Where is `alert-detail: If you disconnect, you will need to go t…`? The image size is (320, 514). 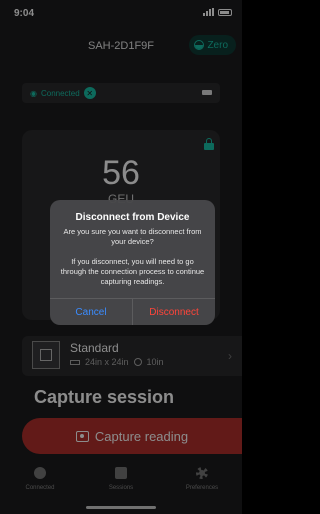 alert-detail: If you disconnect, you will need to go t… is located at coordinates (132, 271).